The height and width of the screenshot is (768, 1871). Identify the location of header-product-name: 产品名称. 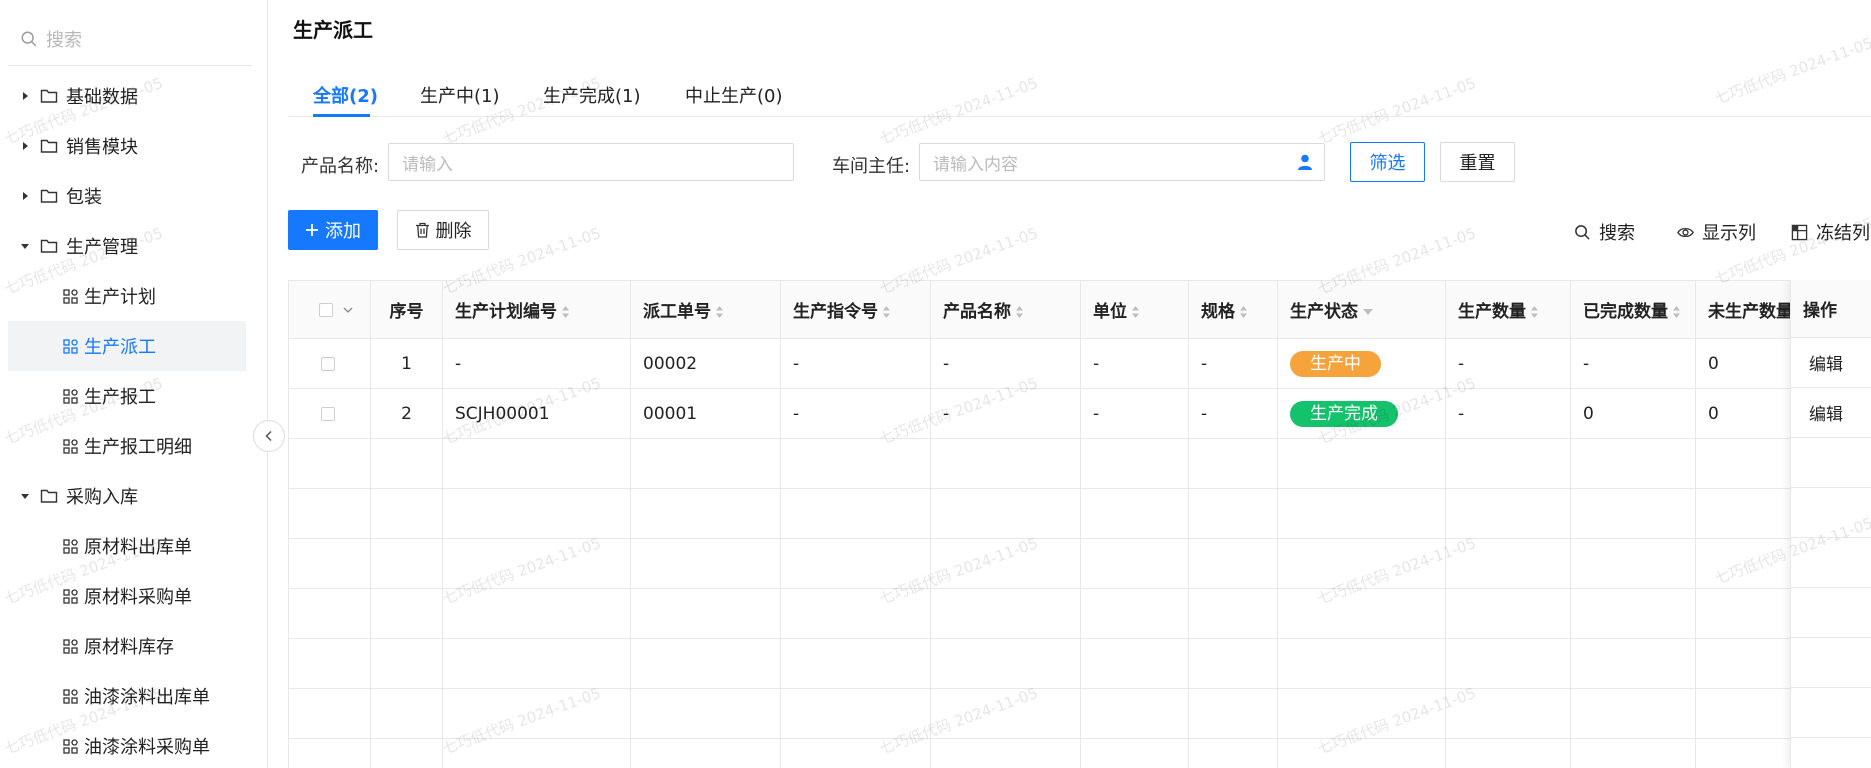
(1005, 309).